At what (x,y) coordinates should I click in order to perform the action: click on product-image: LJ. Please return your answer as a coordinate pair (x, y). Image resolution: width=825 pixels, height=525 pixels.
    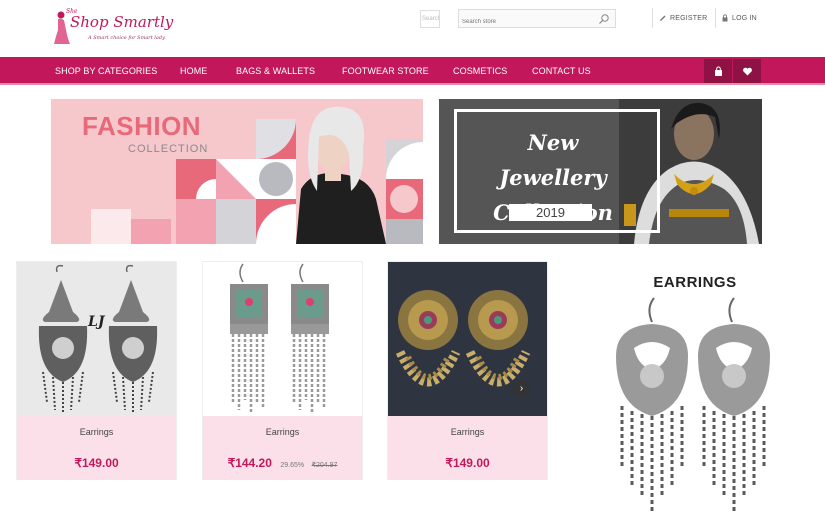
    Looking at the image, I should click on (96, 339).